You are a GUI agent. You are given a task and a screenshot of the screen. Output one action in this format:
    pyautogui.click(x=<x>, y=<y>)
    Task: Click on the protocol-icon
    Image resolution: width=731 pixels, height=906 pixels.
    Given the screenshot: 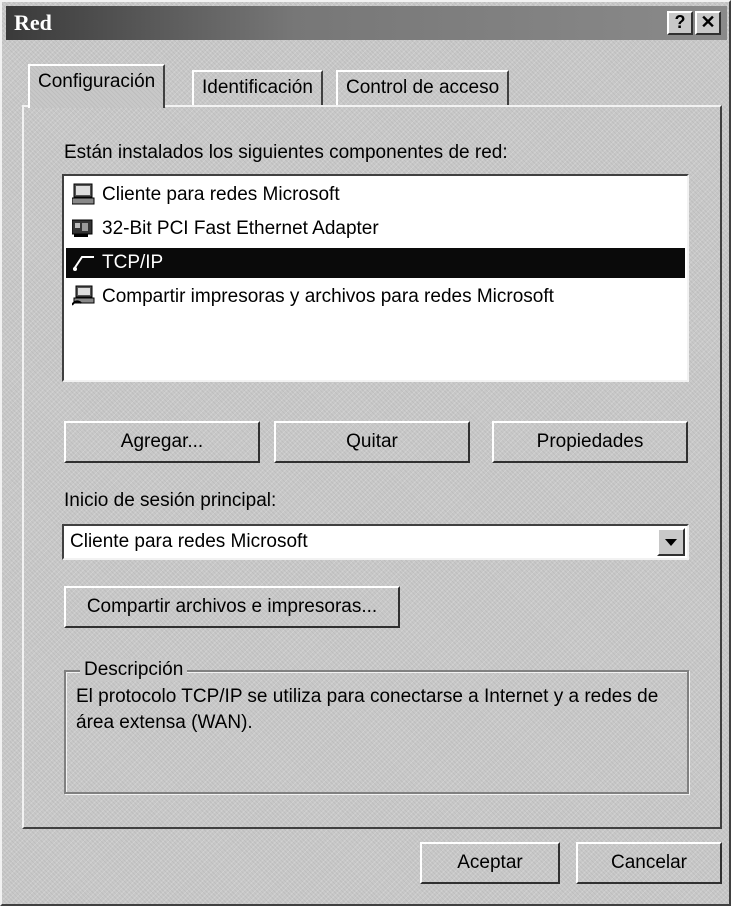 What is the action you would take?
    pyautogui.click(x=84, y=262)
    